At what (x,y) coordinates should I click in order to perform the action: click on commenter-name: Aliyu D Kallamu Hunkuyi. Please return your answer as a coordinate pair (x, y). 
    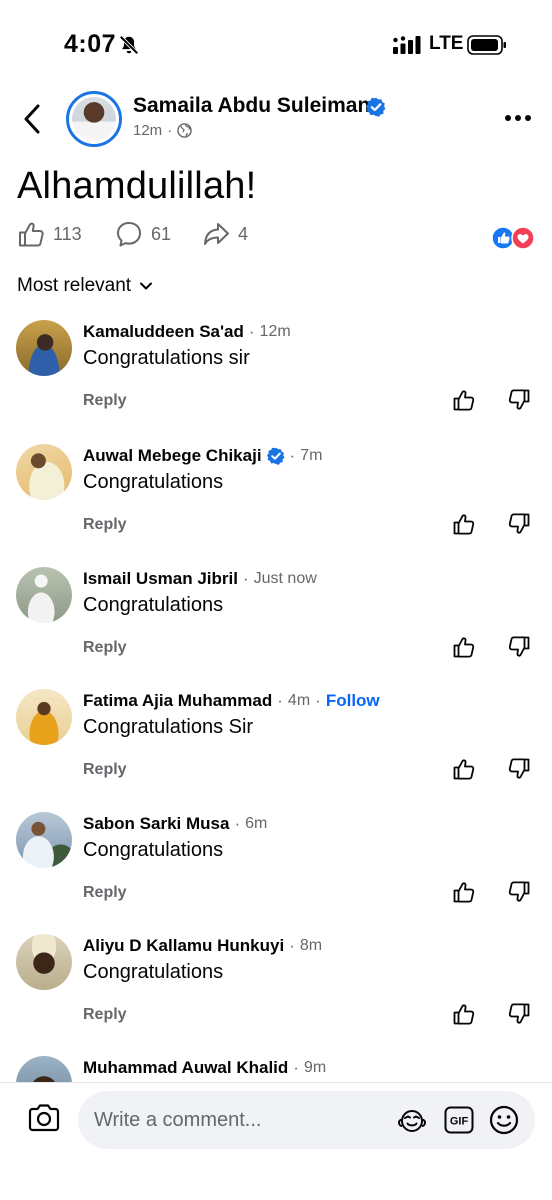
    Looking at the image, I should click on (183, 946).